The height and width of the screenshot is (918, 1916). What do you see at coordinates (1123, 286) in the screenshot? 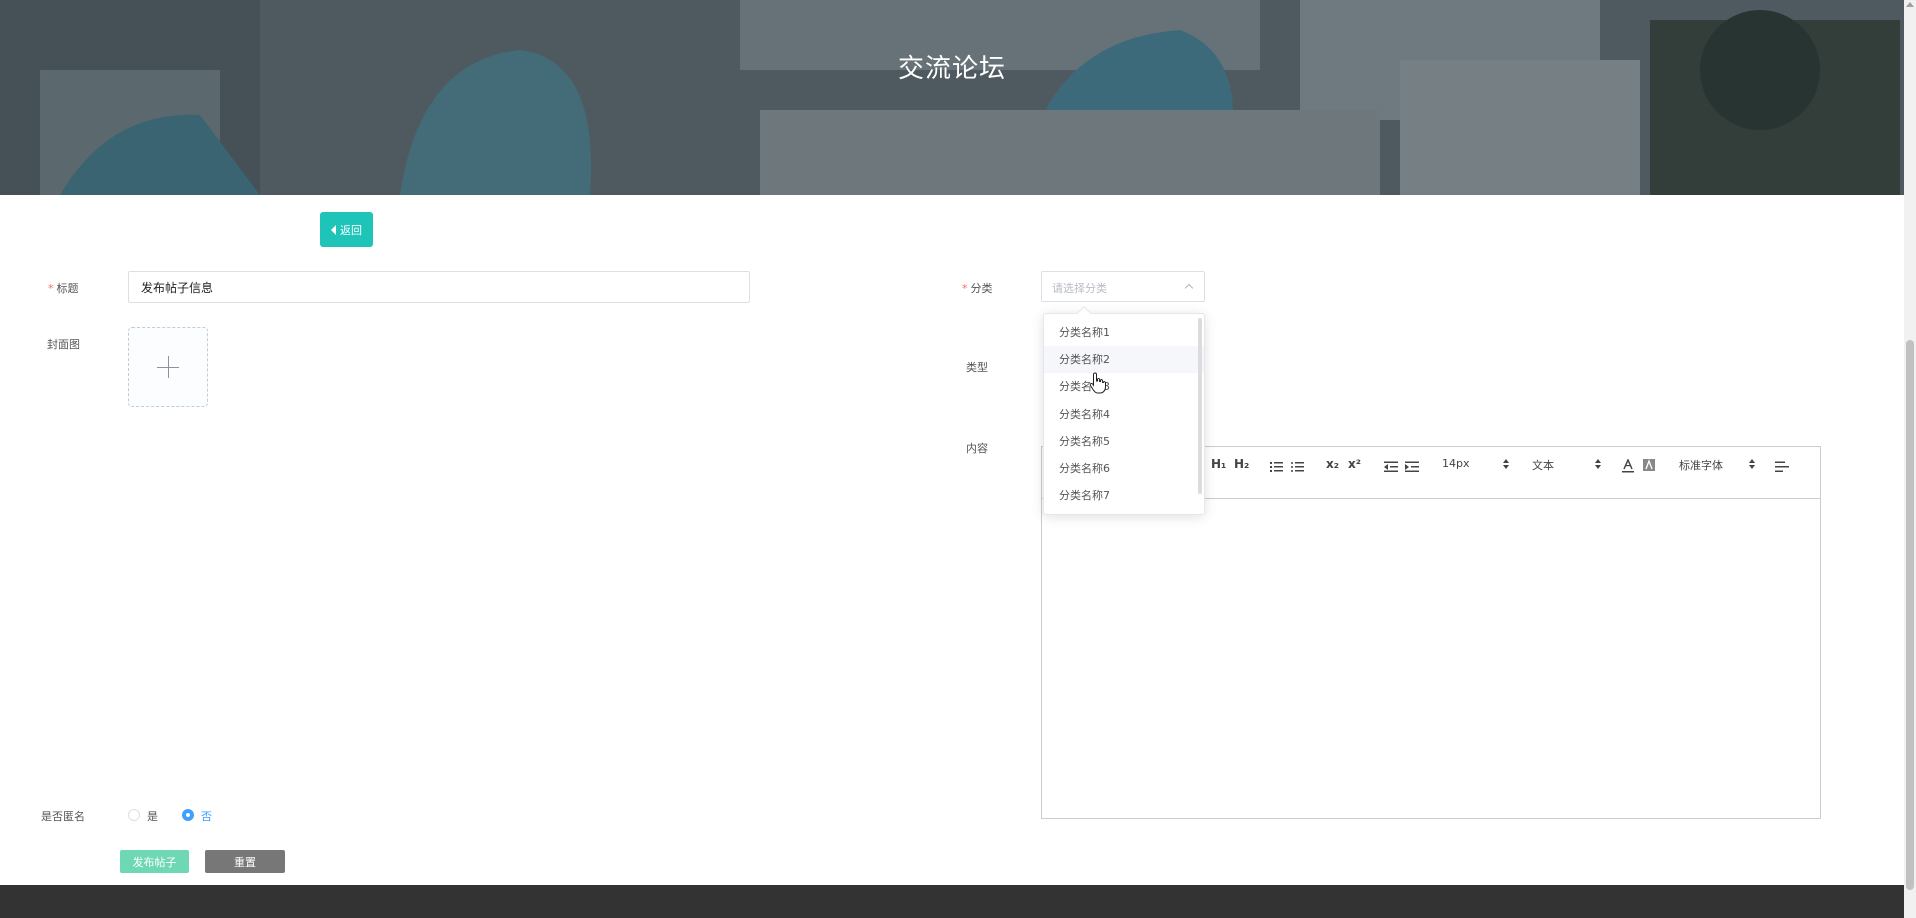
I see `category-select: 请选择分类` at bounding box center [1123, 286].